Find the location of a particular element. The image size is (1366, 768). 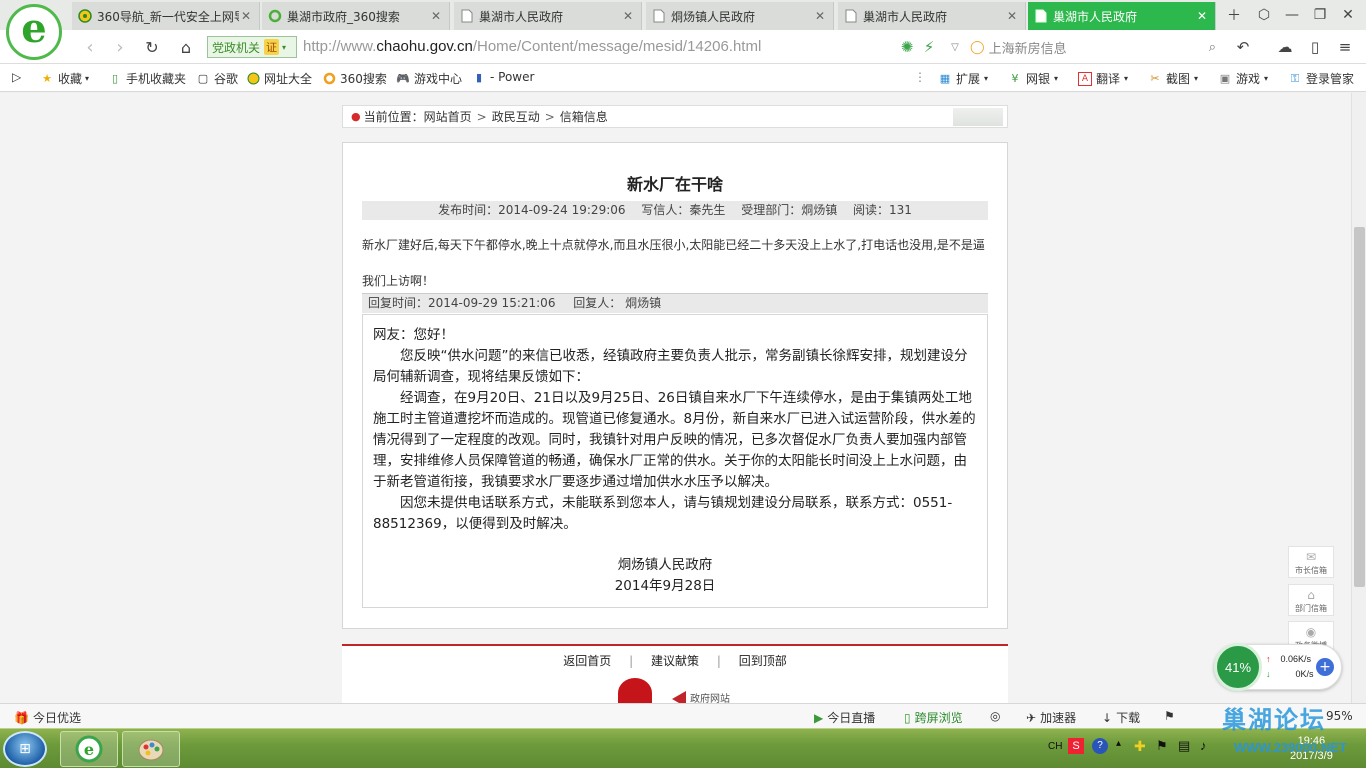

bookmark-power: ▮ - Power is located at coordinates (503, 77).